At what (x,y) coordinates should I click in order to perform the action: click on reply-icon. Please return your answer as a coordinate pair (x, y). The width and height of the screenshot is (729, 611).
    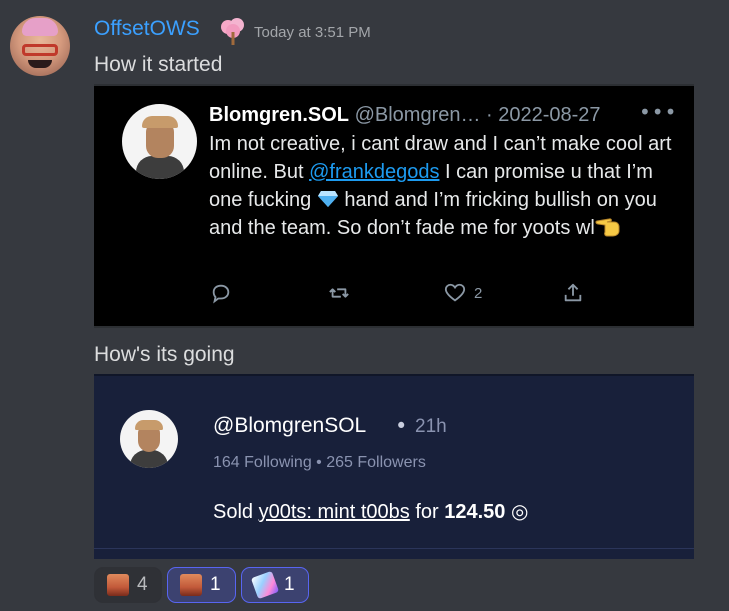
    Looking at the image, I should click on (221, 294).